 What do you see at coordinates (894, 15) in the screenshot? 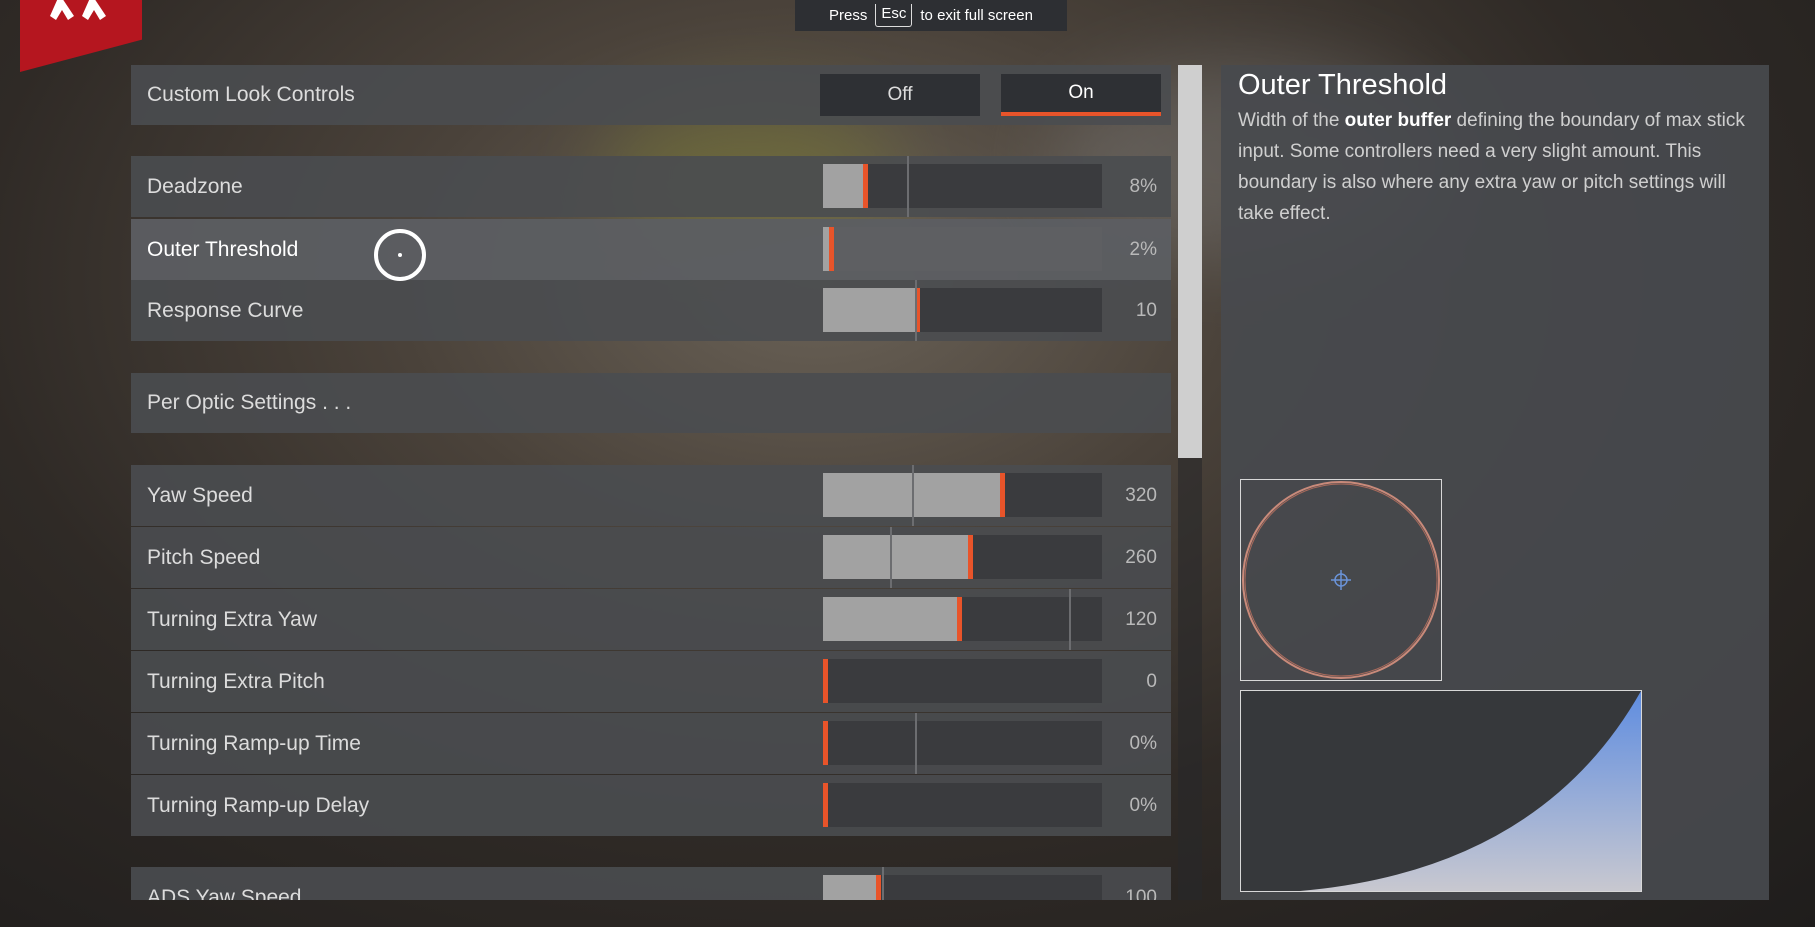
I see `esc-key: Esc` at bounding box center [894, 15].